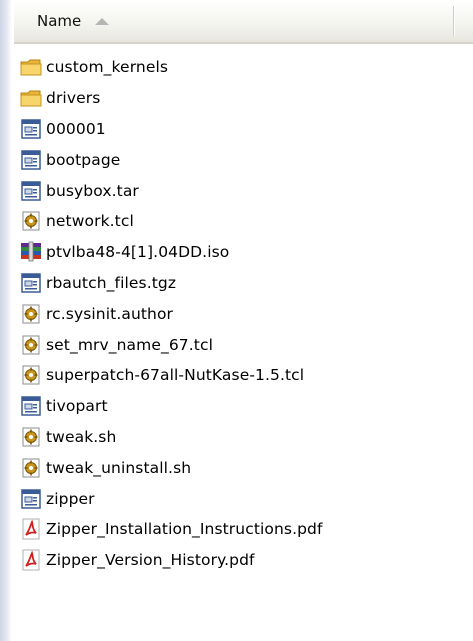 Image resolution: width=473 pixels, height=641 pixels. What do you see at coordinates (240, 252) in the screenshot?
I see `file-row: ptvlba48-4[1].04DD.iso` at bounding box center [240, 252].